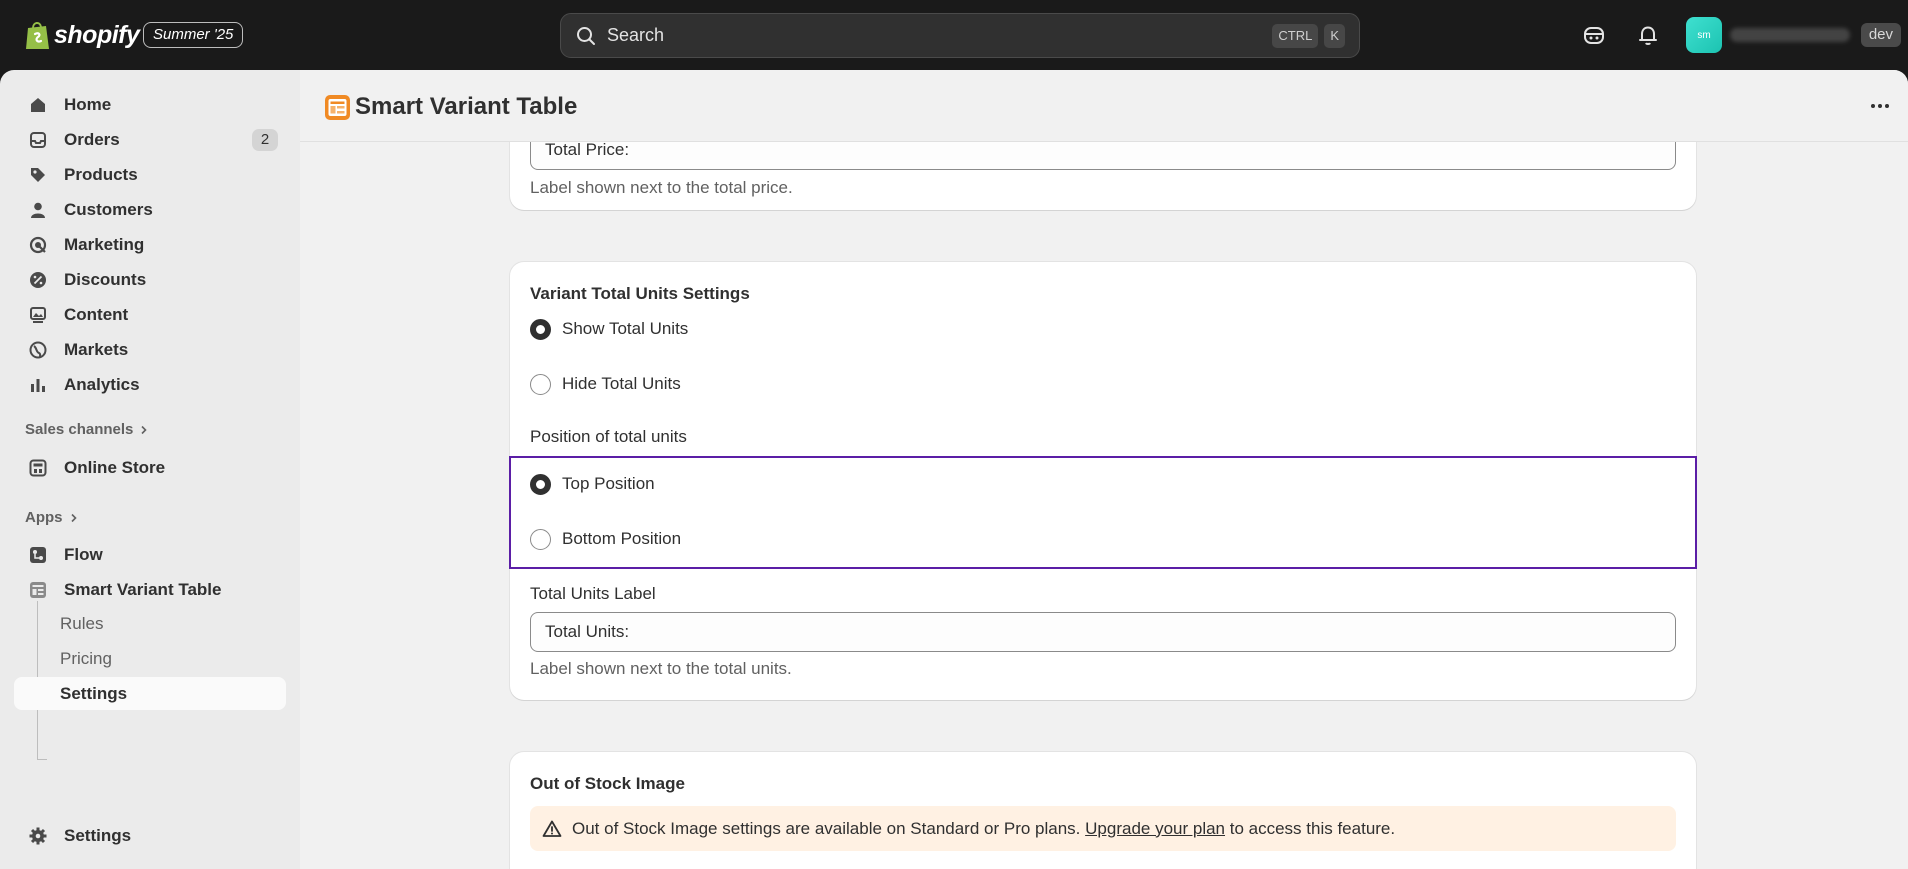  I want to click on bar-chart-icon, so click(38, 385).